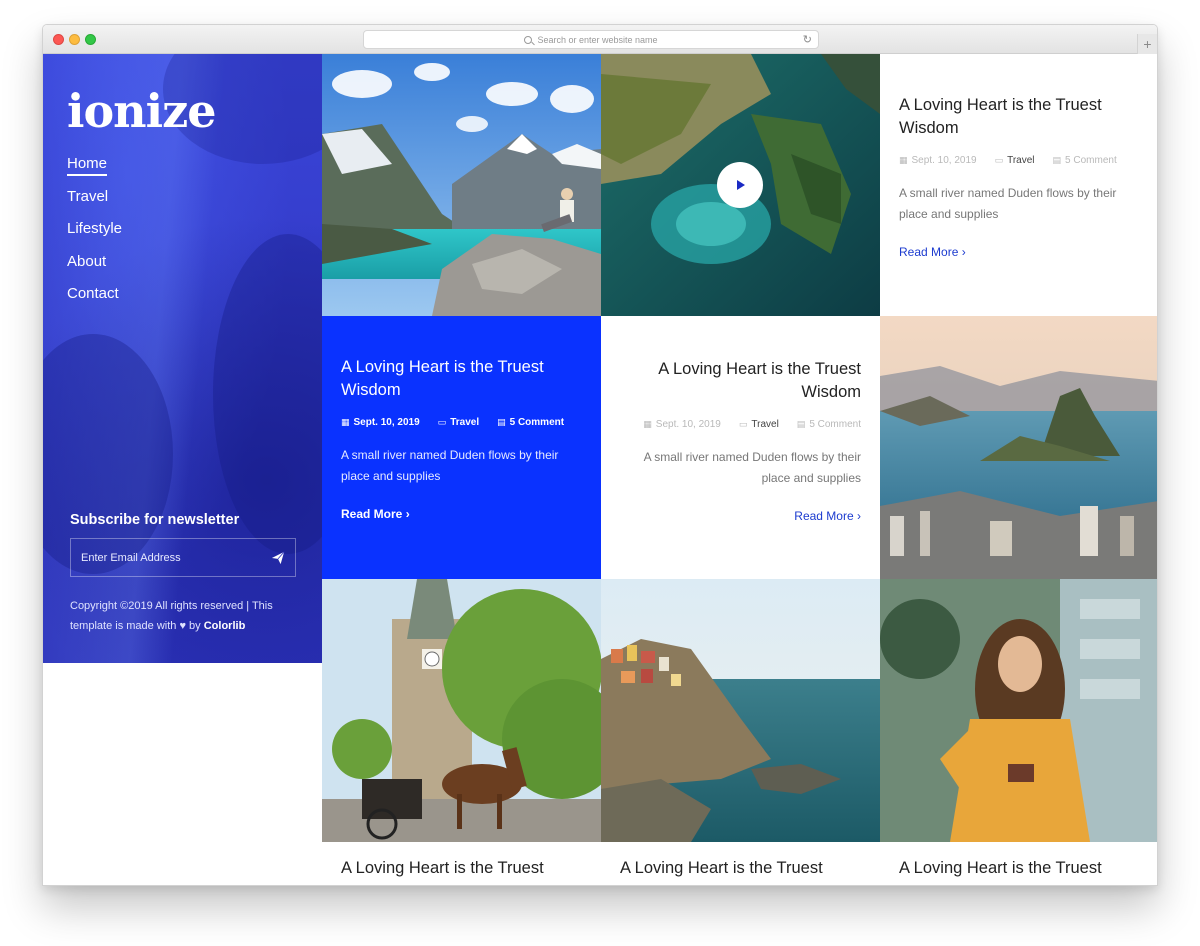  What do you see at coordinates (807, 39) in the screenshot?
I see `reload-icon: ↻` at bounding box center [807, 39].